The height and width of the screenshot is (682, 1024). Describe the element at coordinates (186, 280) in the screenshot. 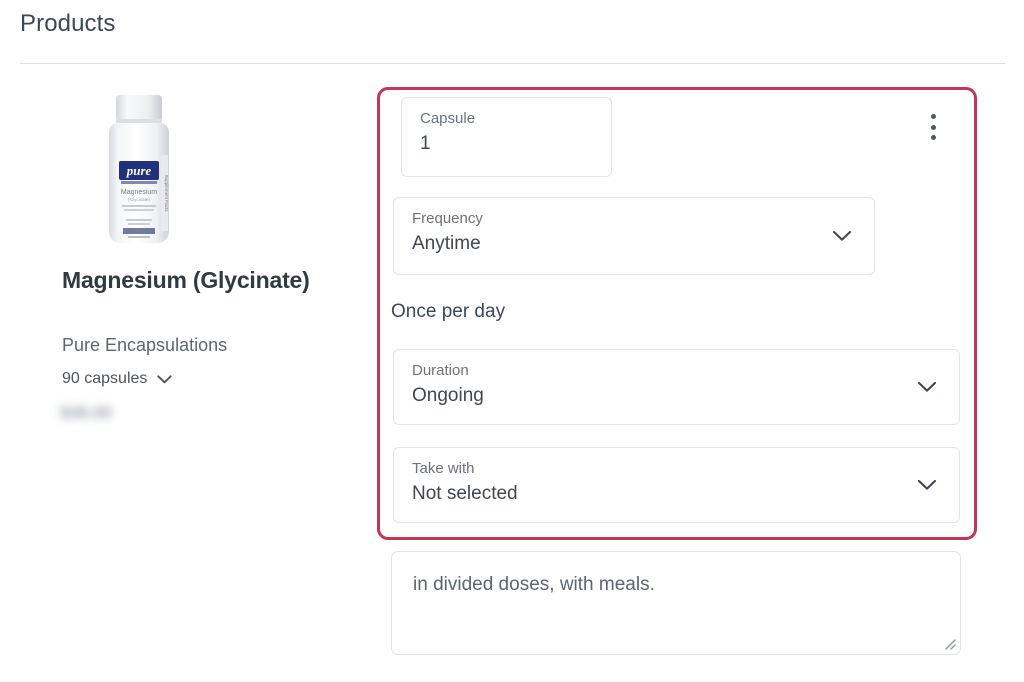

I see `product-name: Magnesium (Glycinate)` at that location.